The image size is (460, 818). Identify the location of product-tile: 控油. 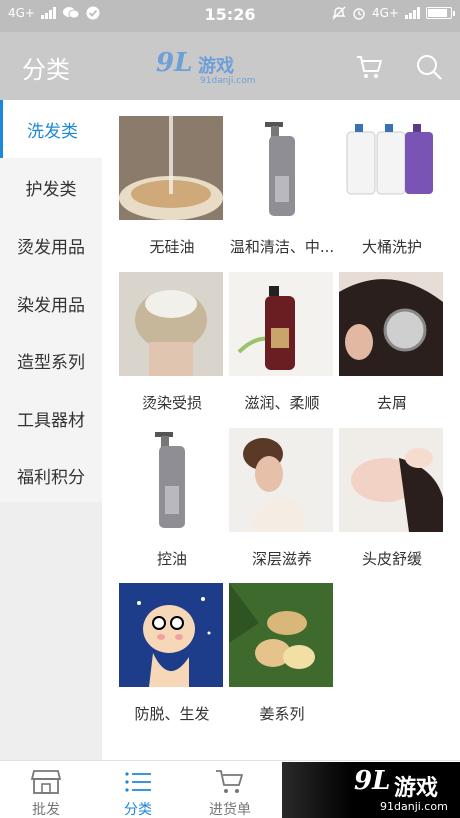
(172, 498).